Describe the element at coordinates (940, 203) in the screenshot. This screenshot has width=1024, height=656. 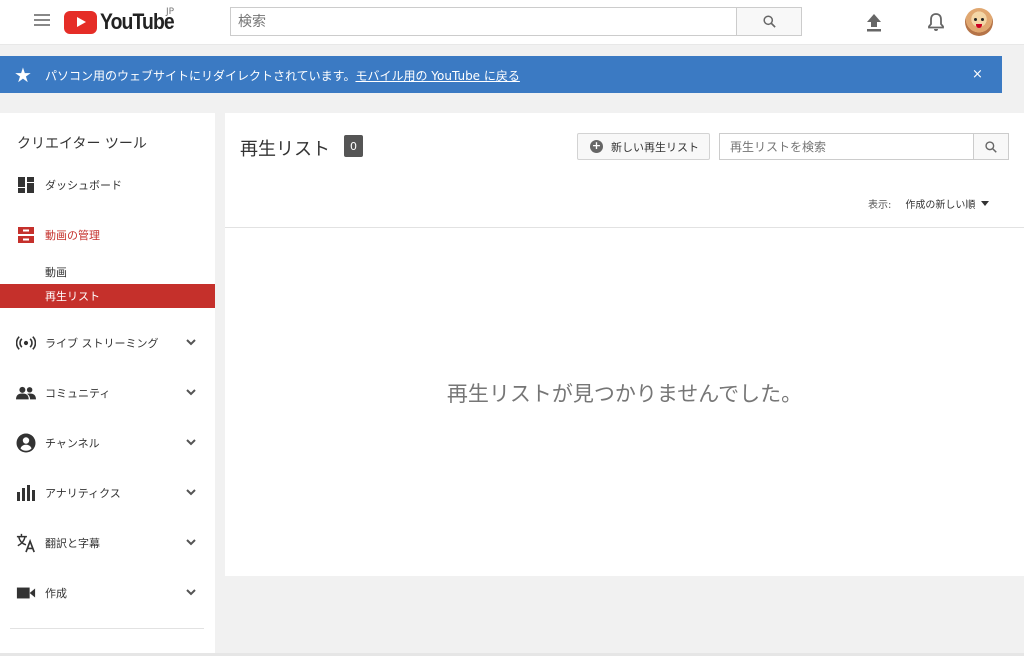
I see `sort-dropdown: 作成の新しい順` at that location.